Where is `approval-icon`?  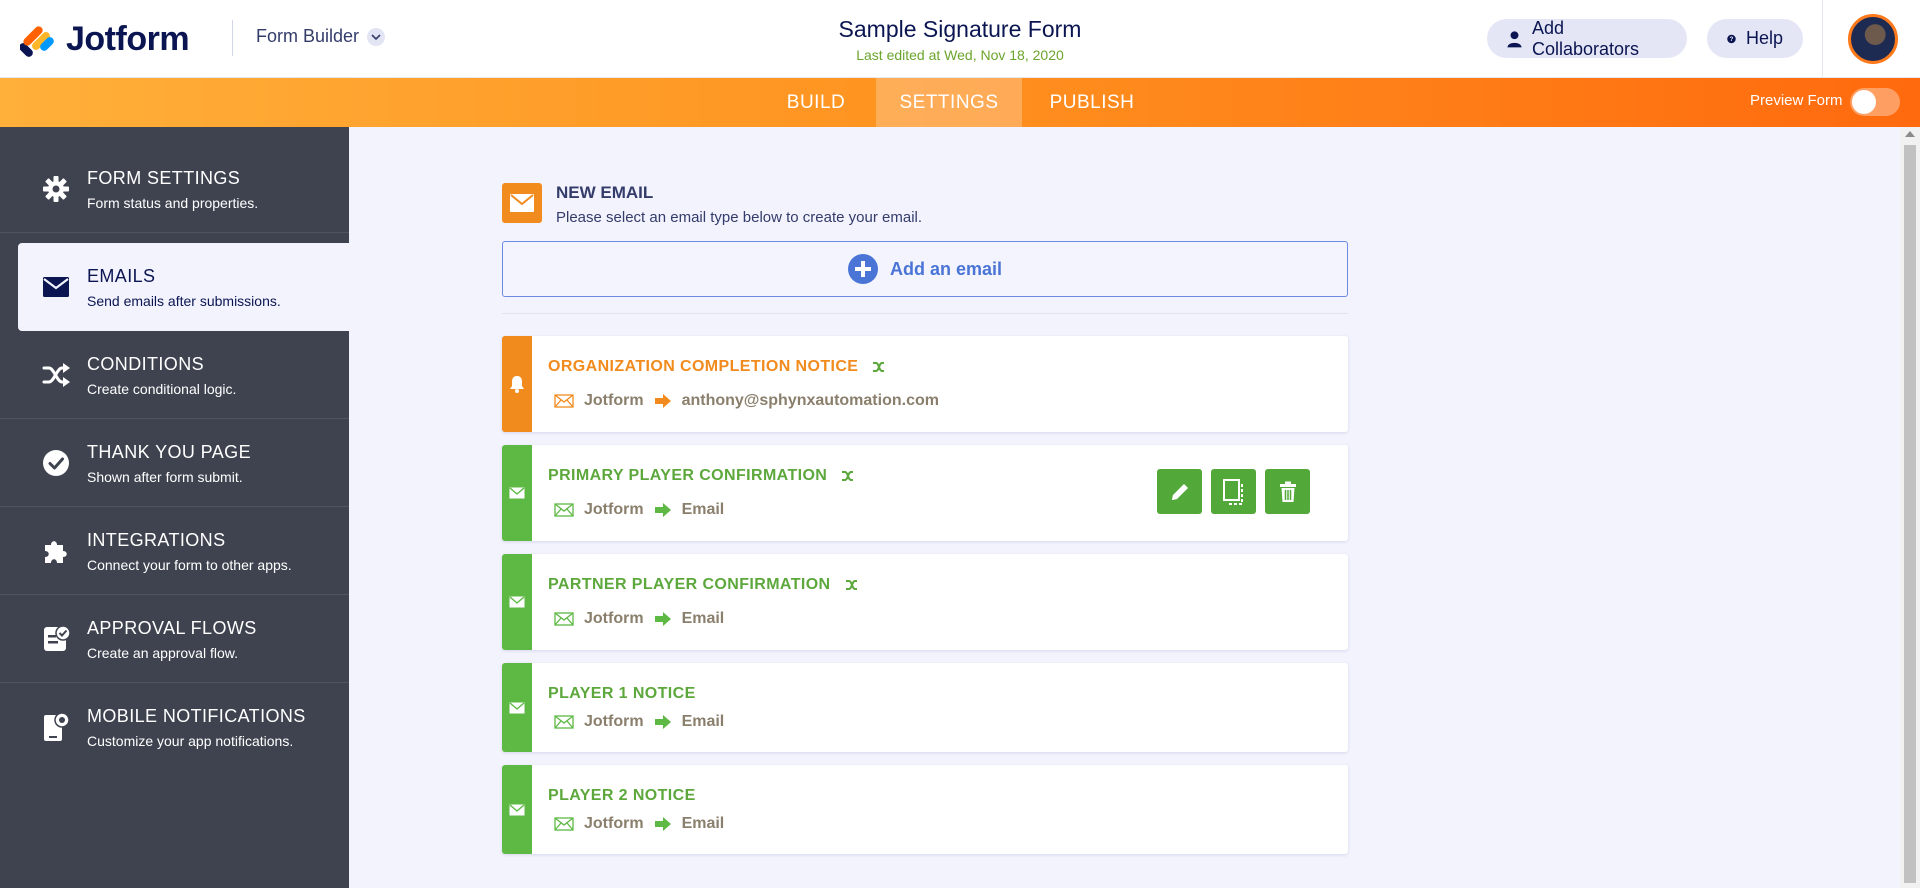
approval-icon is located at coordinates (56, 639).